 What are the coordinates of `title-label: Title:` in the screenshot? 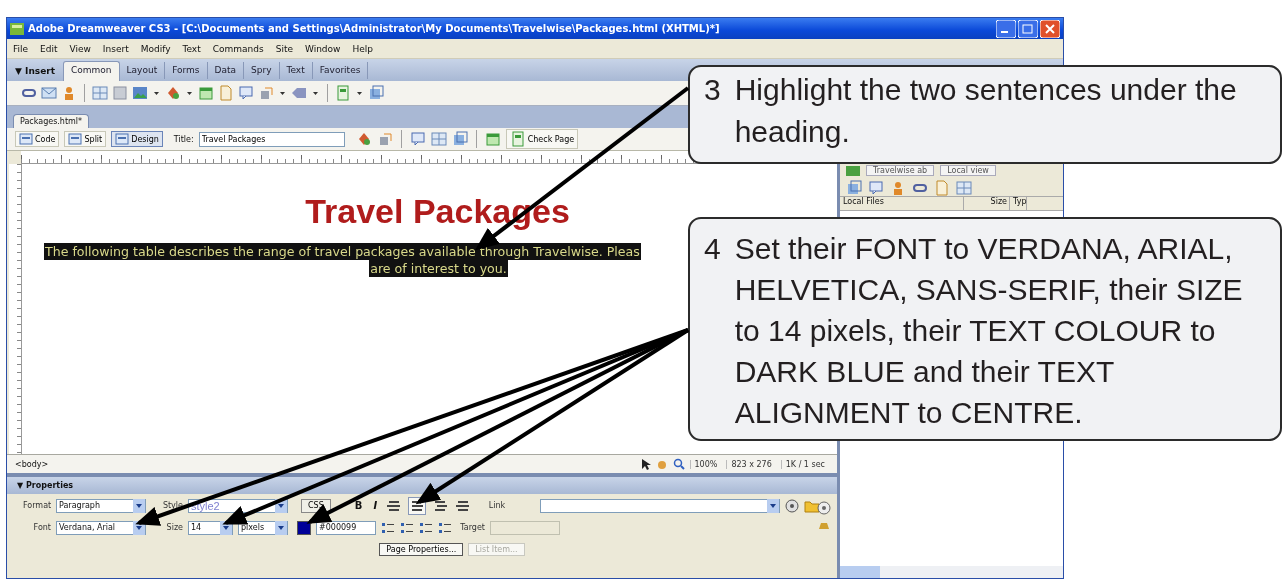 It's located at (183, 139).